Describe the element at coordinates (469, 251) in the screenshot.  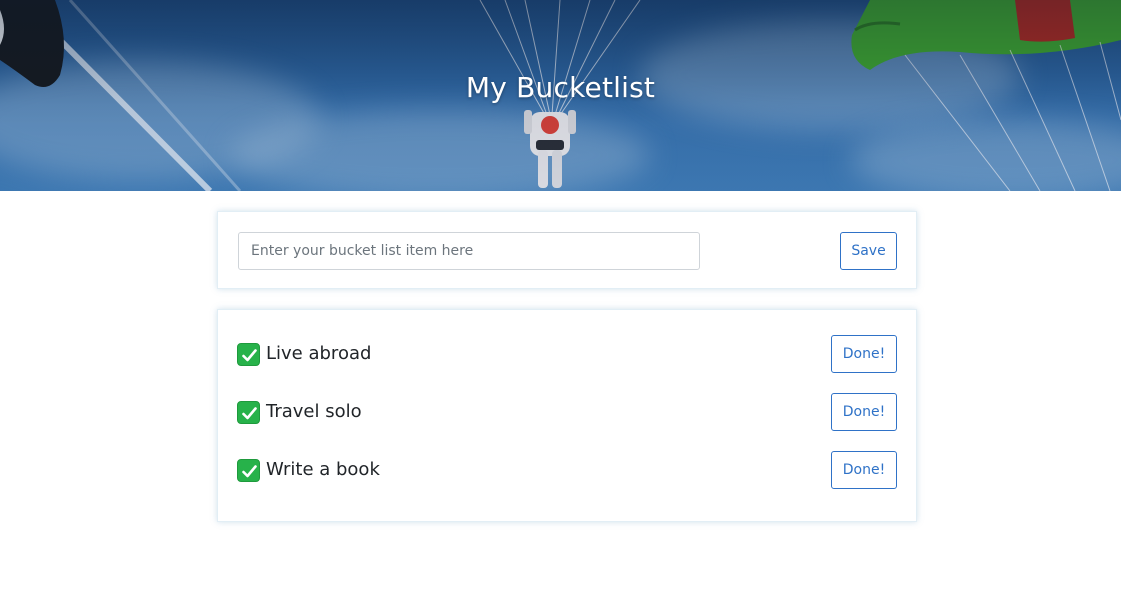
I see `bucket-item-input` at that location.